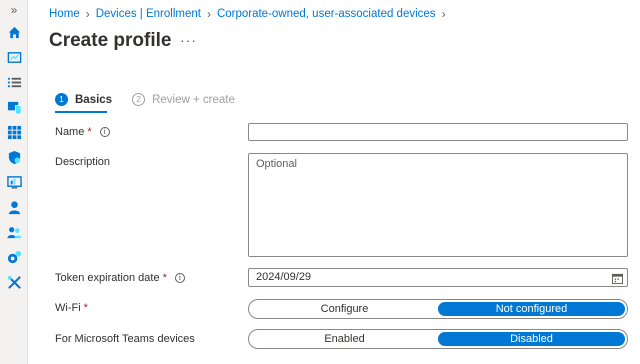  I want to click on reports-icon, so click(14, 182).